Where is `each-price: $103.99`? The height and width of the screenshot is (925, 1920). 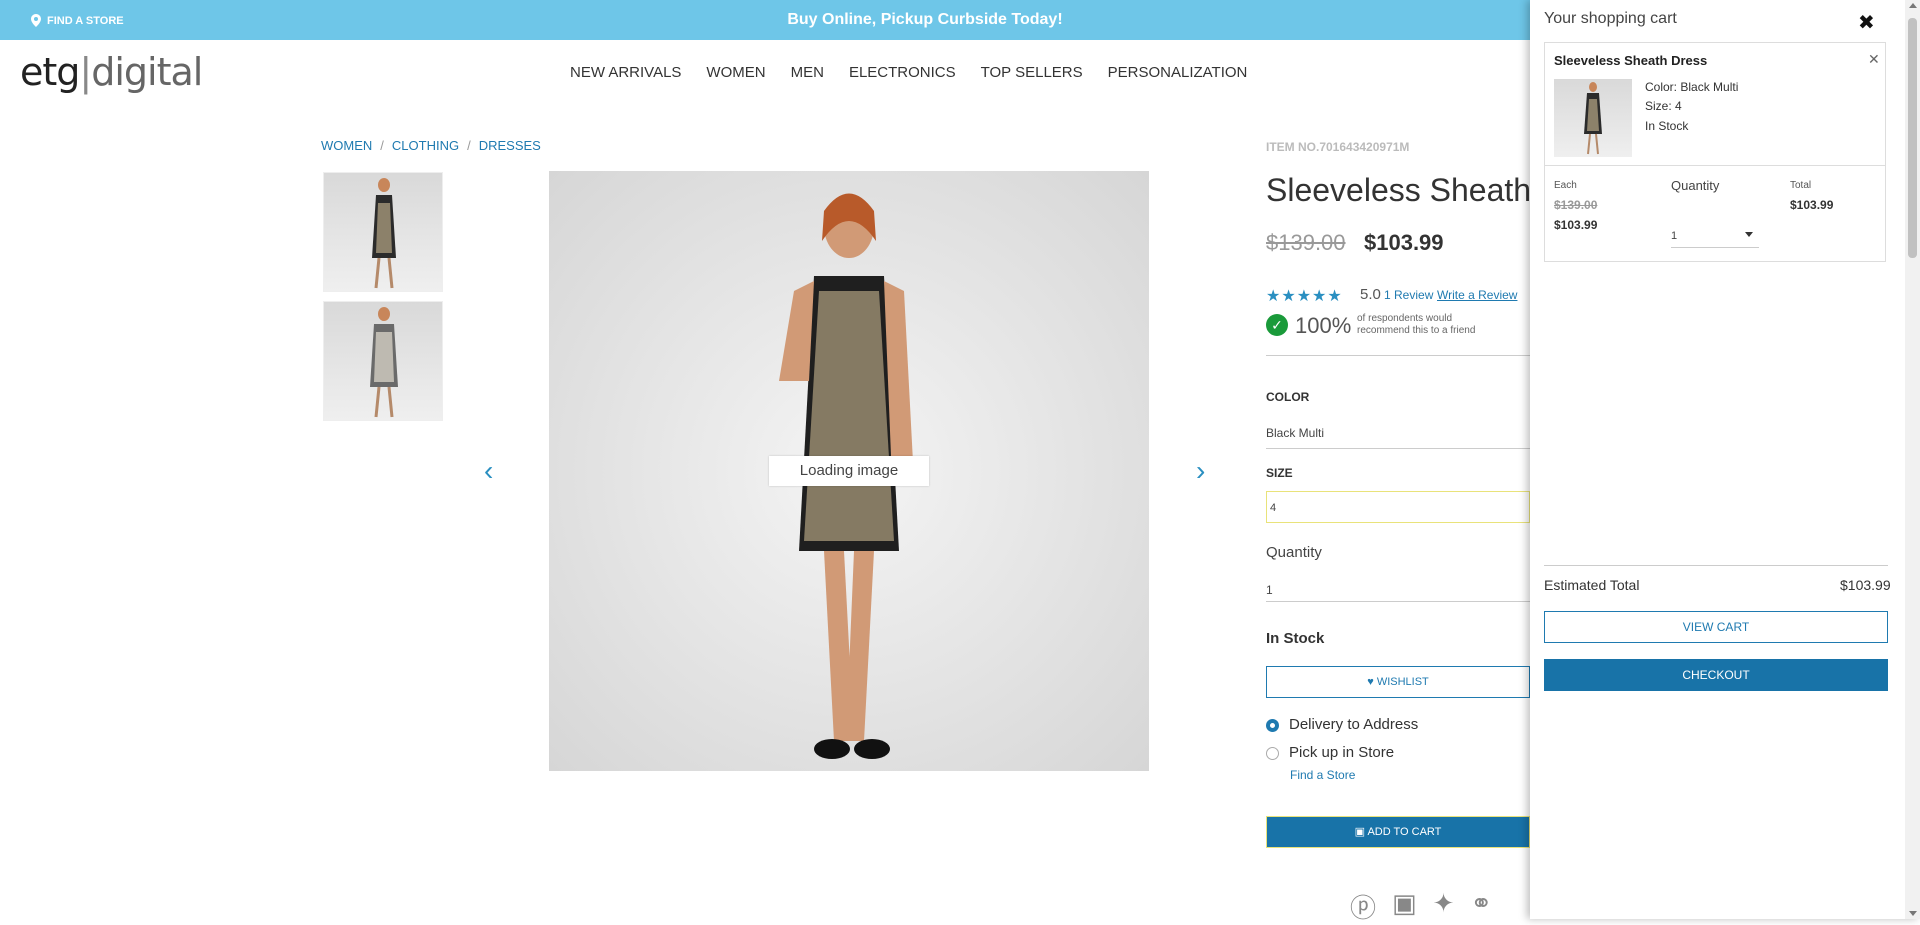
each-price: $103.99 is located at coordinates (1576, 225).